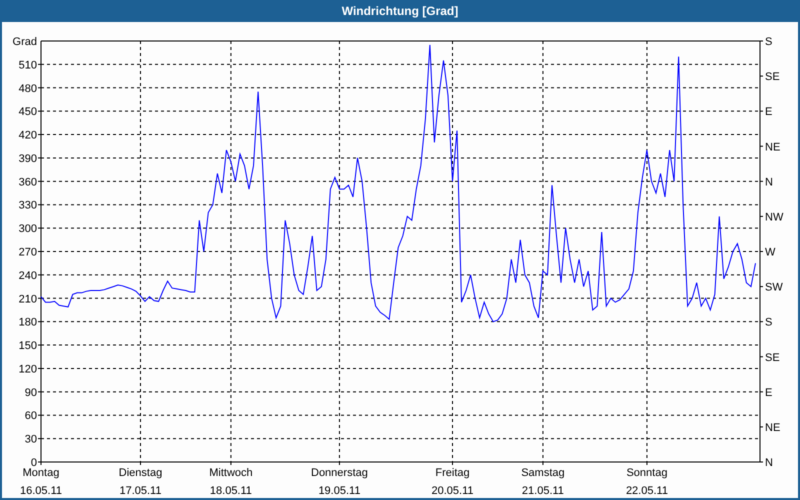 This screenshot has width=800, height=500. What do you see at coordinates (27, 276) in the screenshot?
I see `y-tick-label: 240` at bounding box center [27, 276].